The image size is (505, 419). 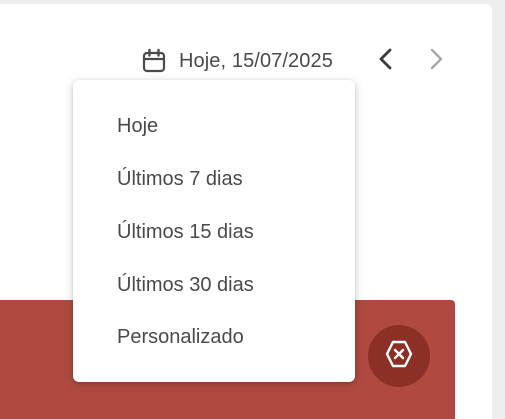 I want to click on dropdown-item-ultimos-15-dias: Últimos 15 dias, so click(x=185, y=232).